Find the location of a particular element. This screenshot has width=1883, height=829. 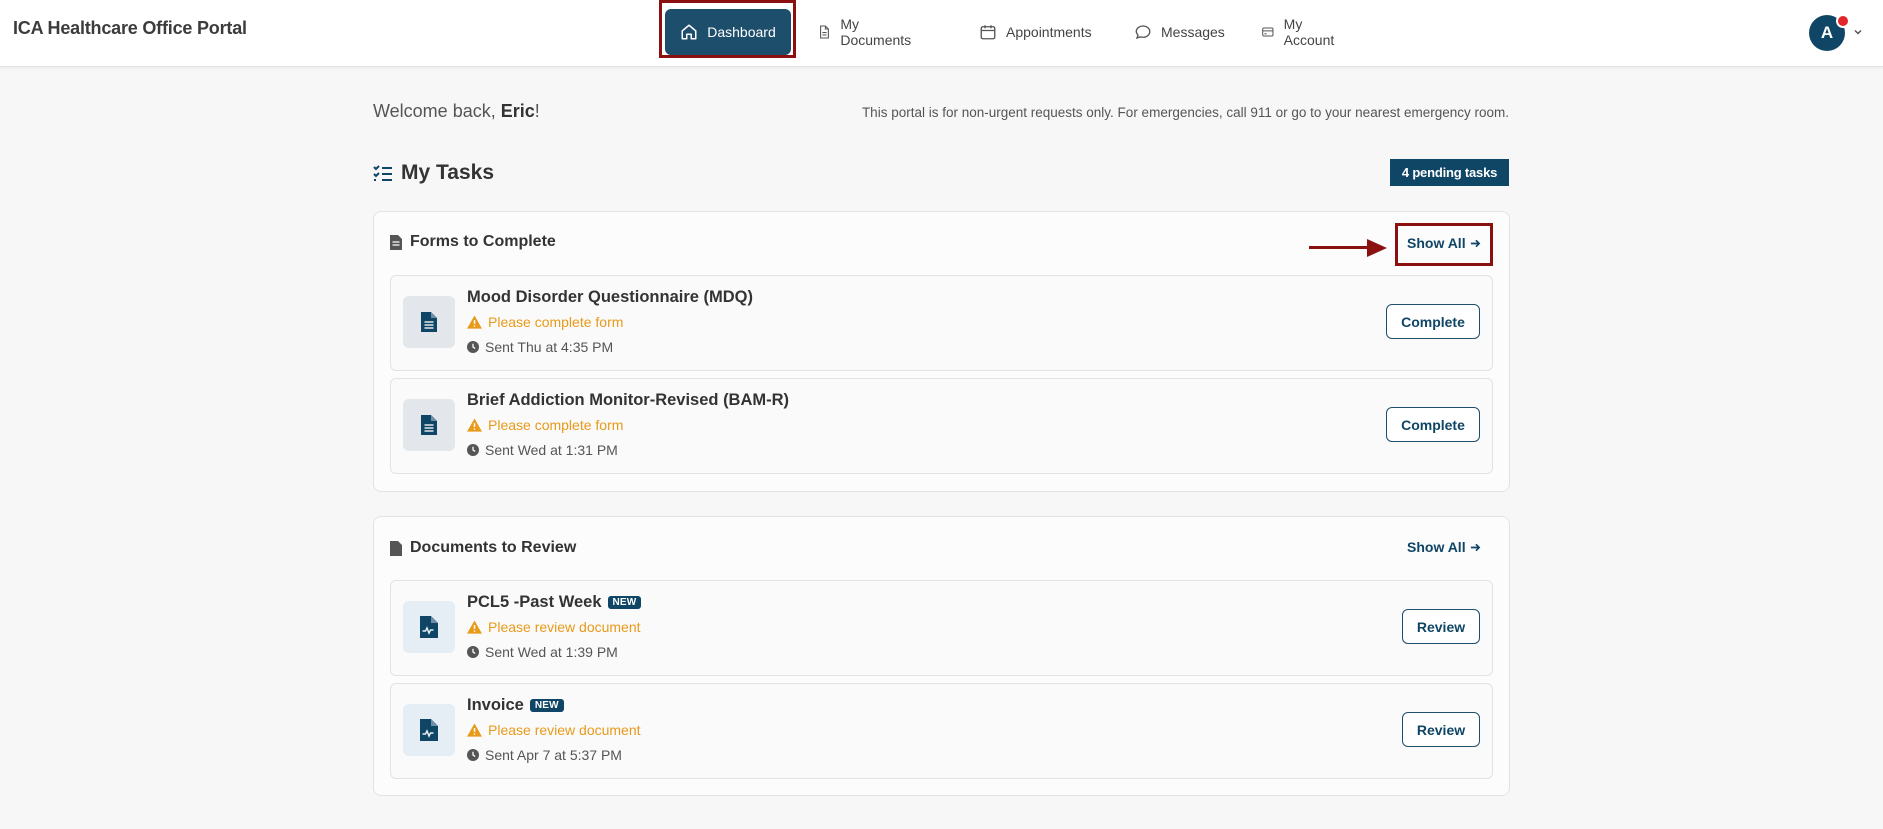

form-title-text: Brief Addiction Monitor-Revised (BAM-R) is located at coordinates (628, 400).